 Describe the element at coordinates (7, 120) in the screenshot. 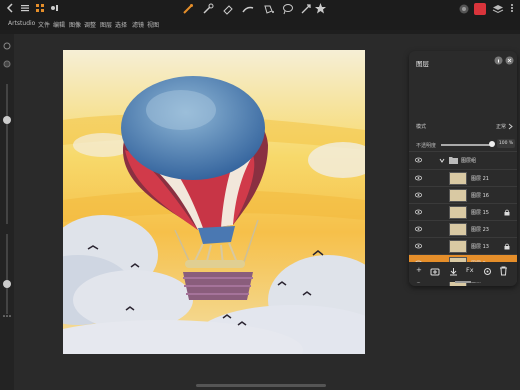

I see `brush-size-handle` at that location.